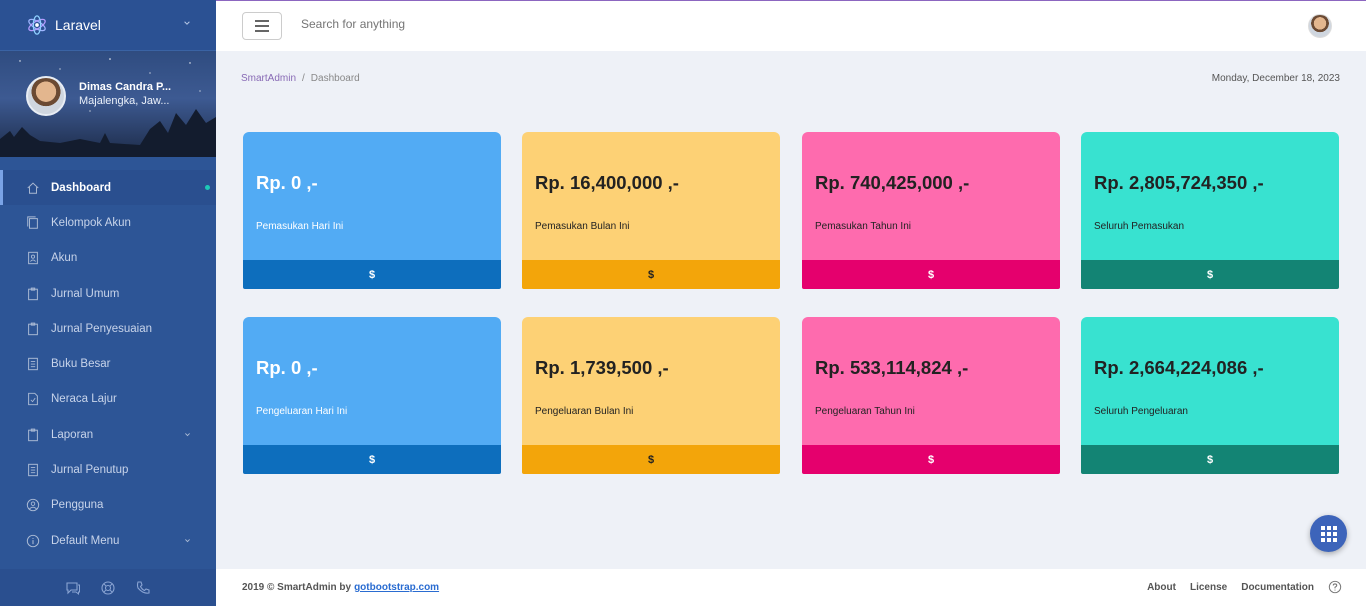 The width and height of the screenshot is (1366, 606). I want to click on sidebar-item-kelompok-akun: Kelompok Akun, so click(108, 222).